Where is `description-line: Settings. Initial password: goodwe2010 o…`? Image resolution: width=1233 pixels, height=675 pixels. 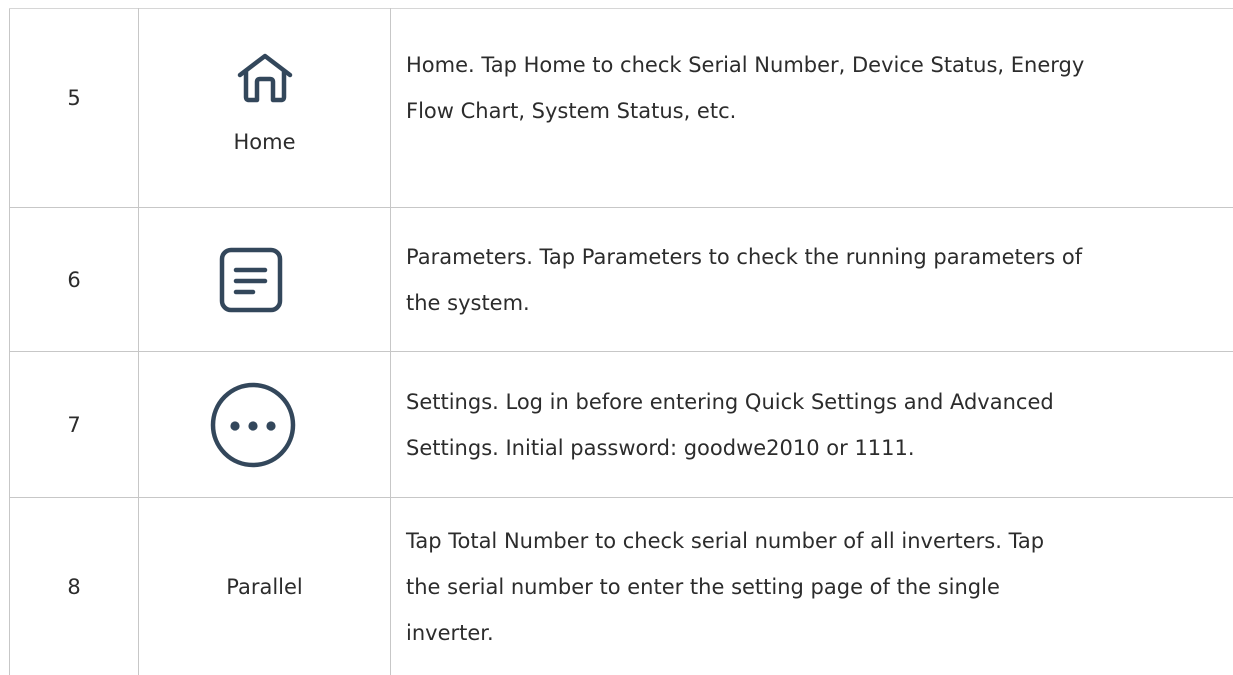
description-line: Settings. Initial password: goodwe2010 o… is located at coordinates (660, 447).